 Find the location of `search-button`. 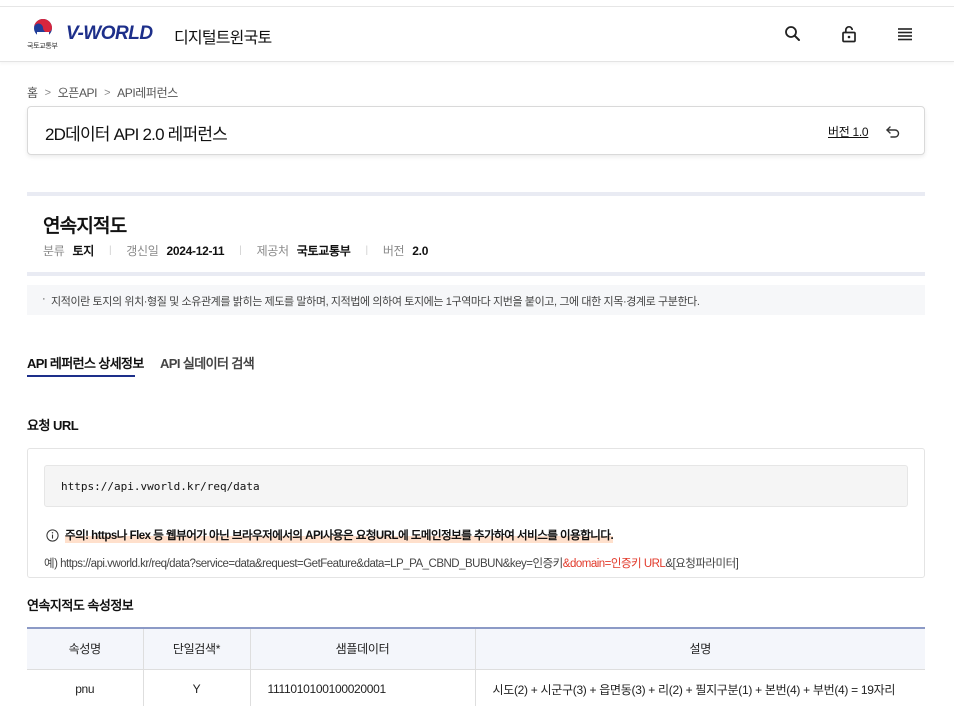

search-button is located at coordinates (793, 34).